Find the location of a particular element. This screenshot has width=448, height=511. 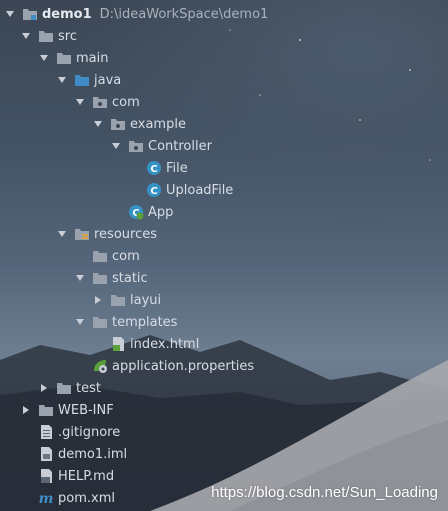

tree-item-label: Controller is located at coordinates (180, 146).